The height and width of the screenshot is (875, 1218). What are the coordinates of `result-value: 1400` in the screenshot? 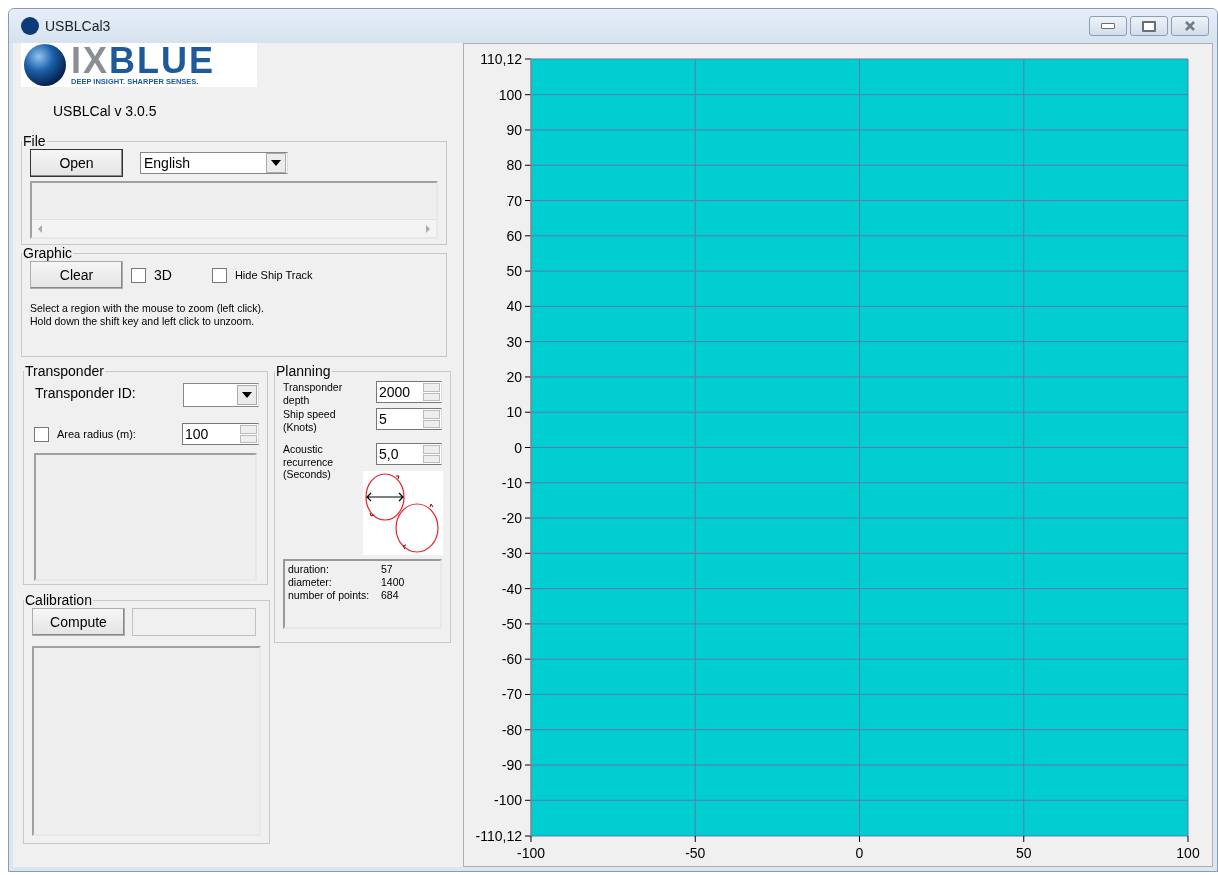 It's located at (393, 582).